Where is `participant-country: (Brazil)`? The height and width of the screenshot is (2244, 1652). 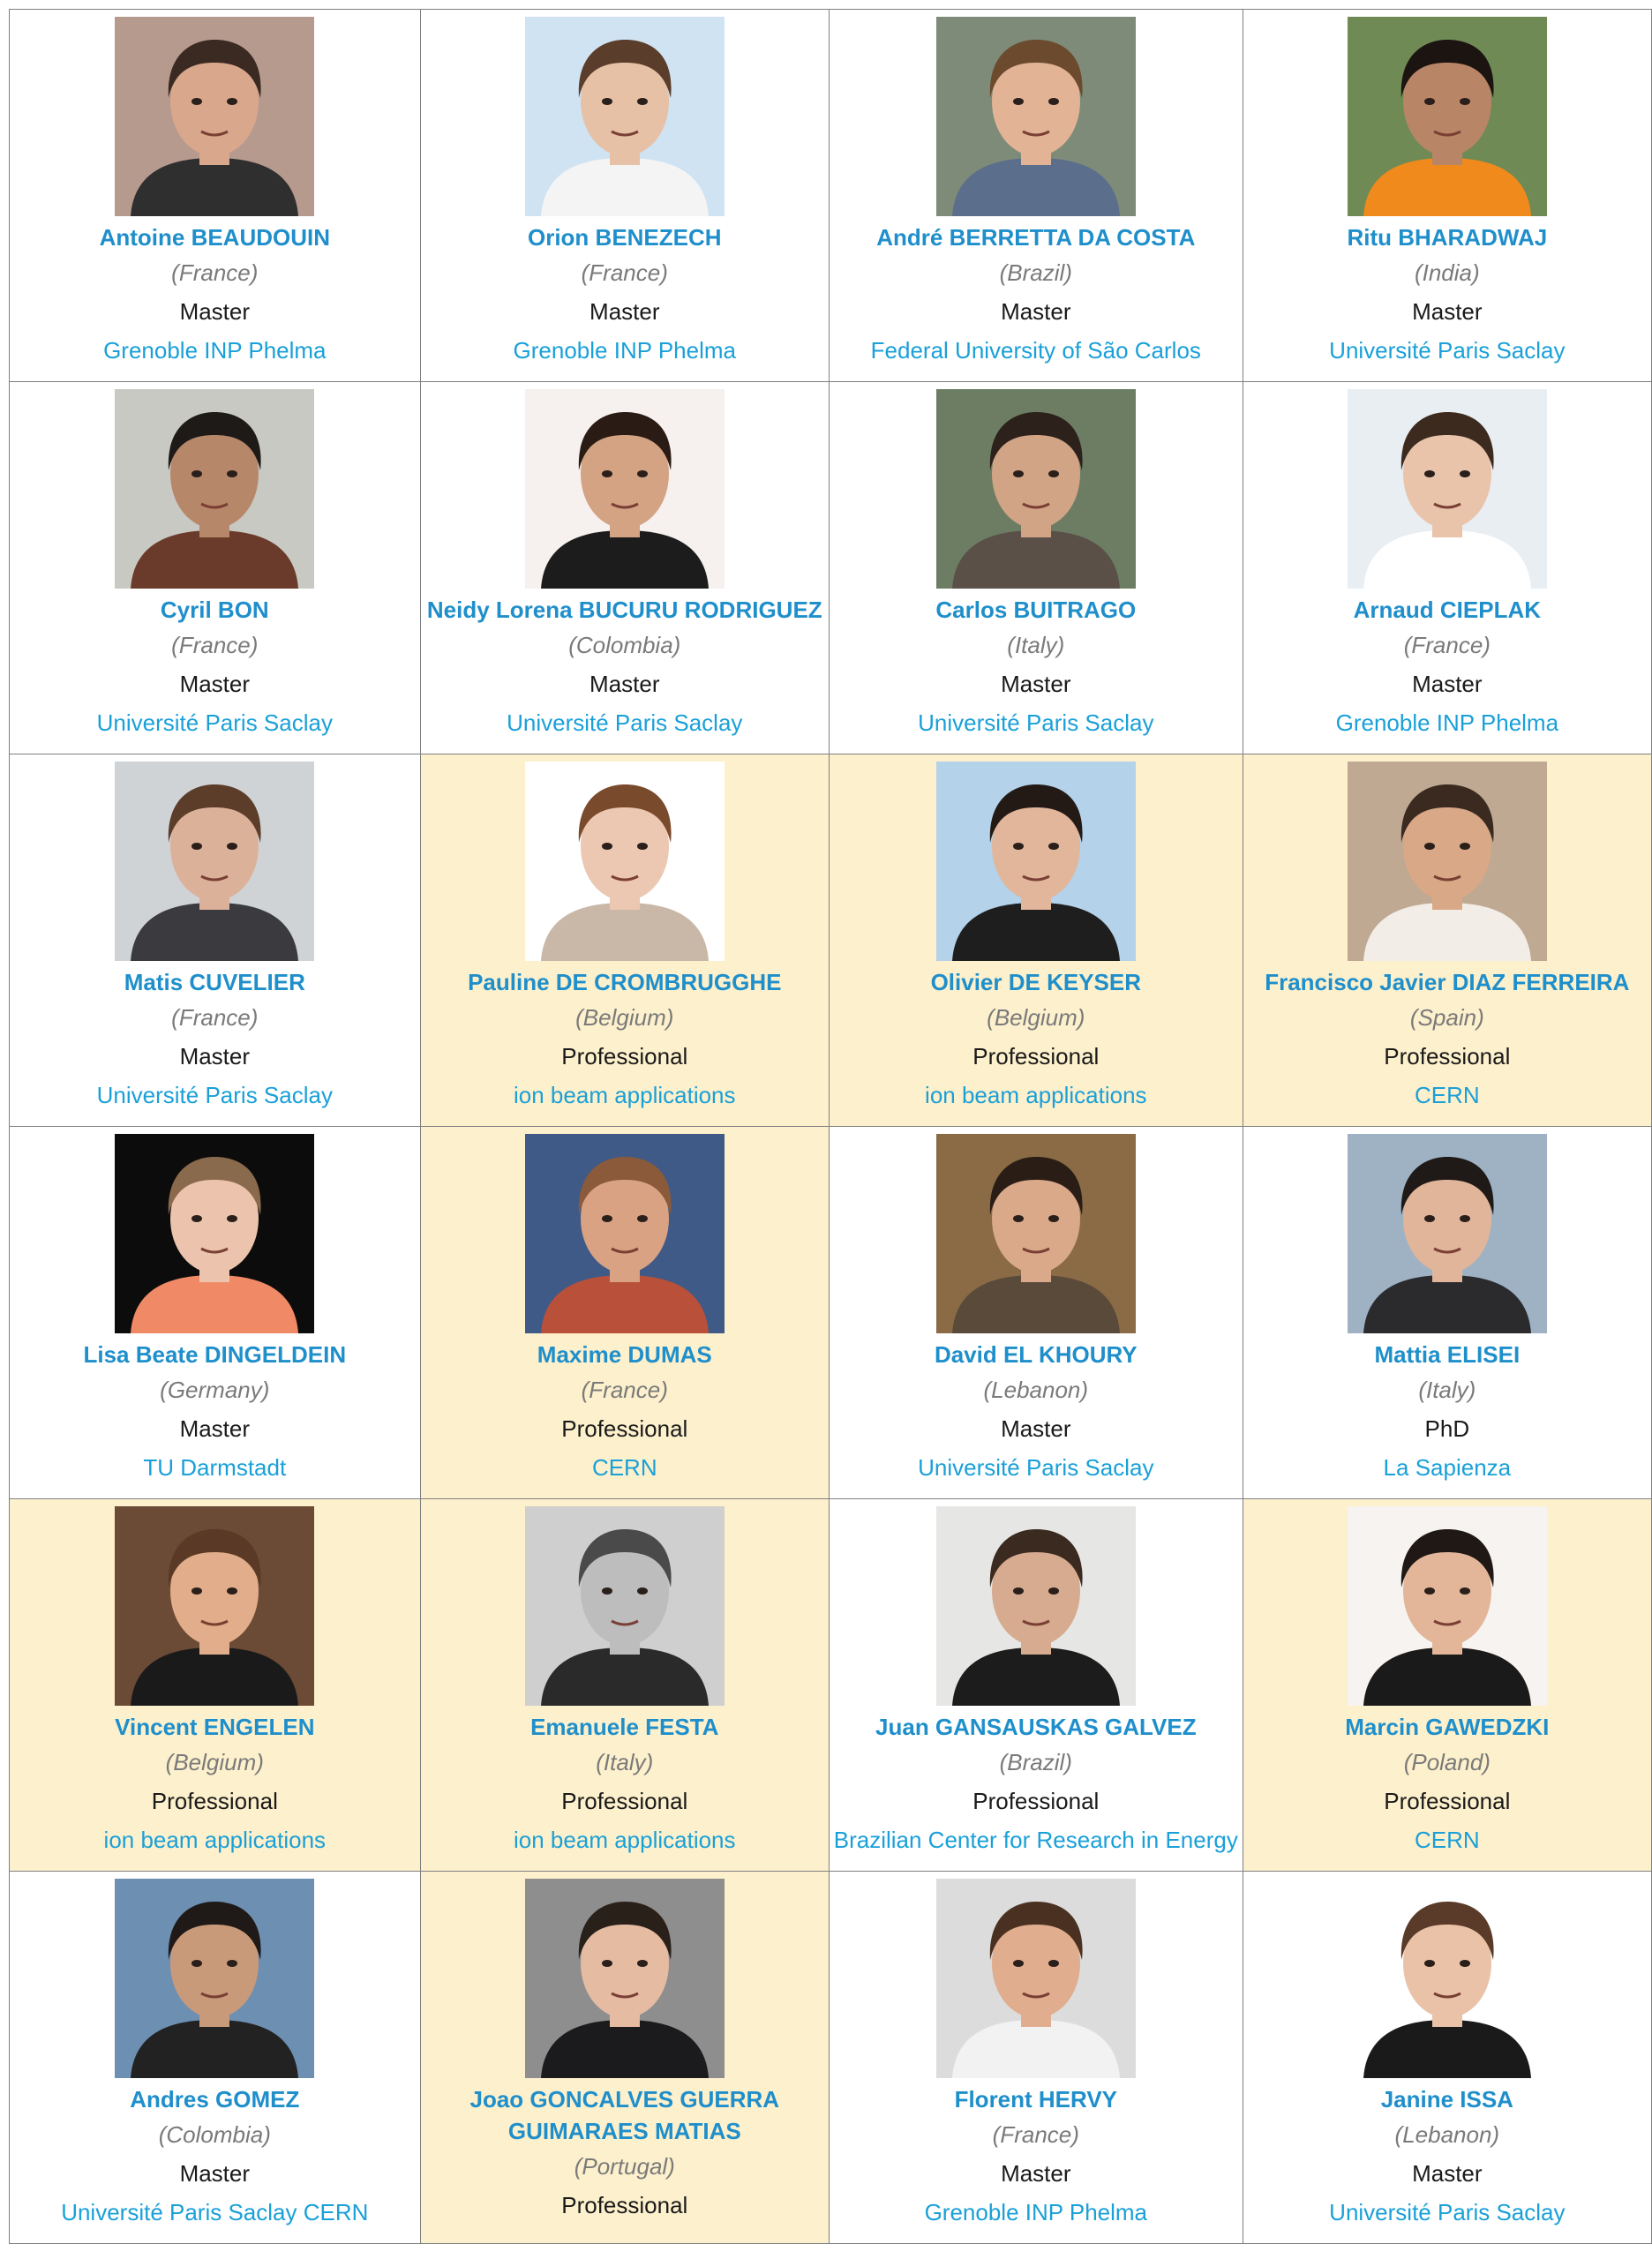
participant-country: (Brazil) is located at coordinates (1035, 272).